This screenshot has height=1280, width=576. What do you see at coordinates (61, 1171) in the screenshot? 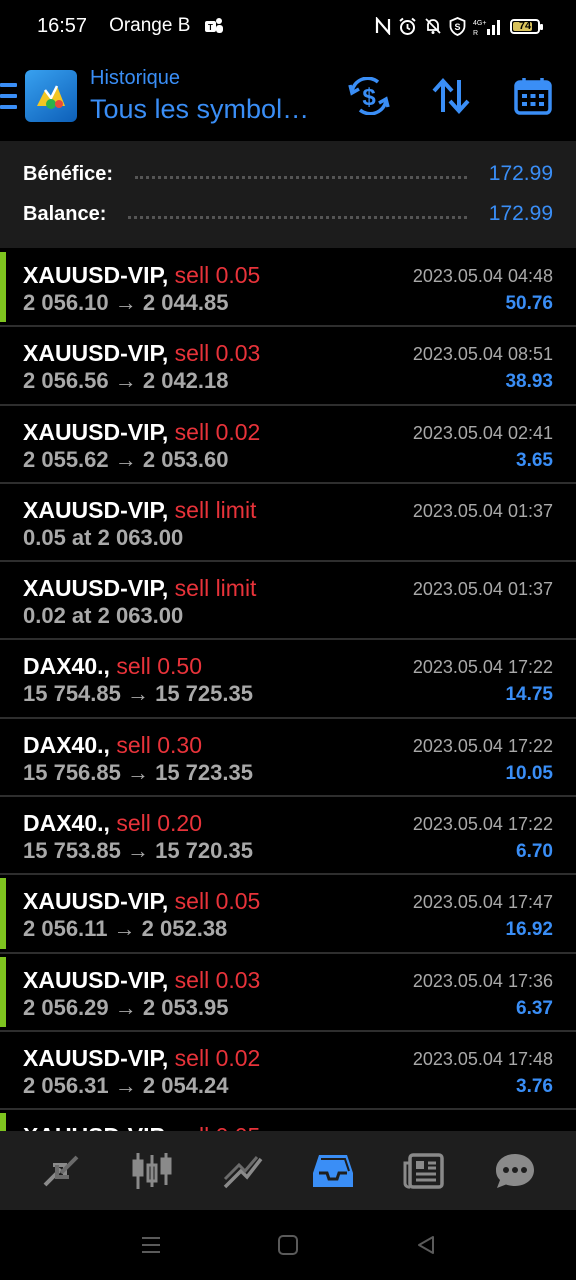
I see `nav-quotes` at bounding box center [61, 1171].